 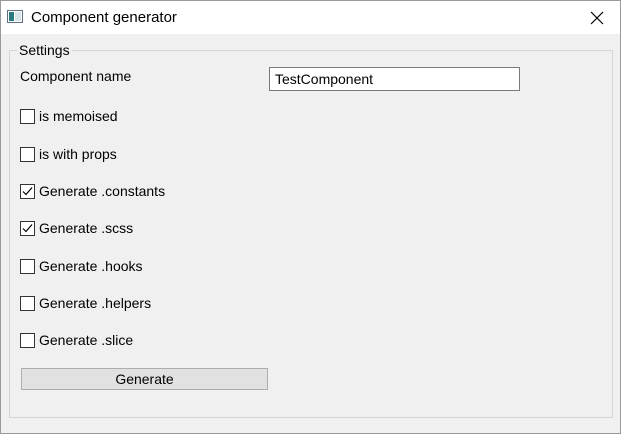 I want to click on generate-scss-checkbox: Generate .scss, so click(x=76, y=228).